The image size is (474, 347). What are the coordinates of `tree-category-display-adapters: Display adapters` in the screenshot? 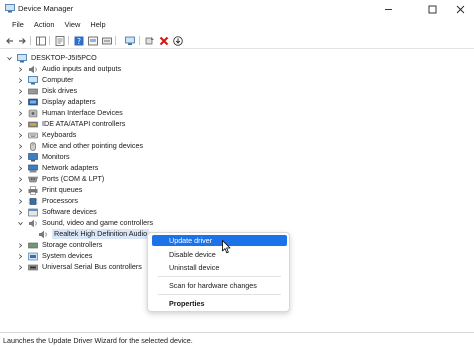 It's located at (56, 102).